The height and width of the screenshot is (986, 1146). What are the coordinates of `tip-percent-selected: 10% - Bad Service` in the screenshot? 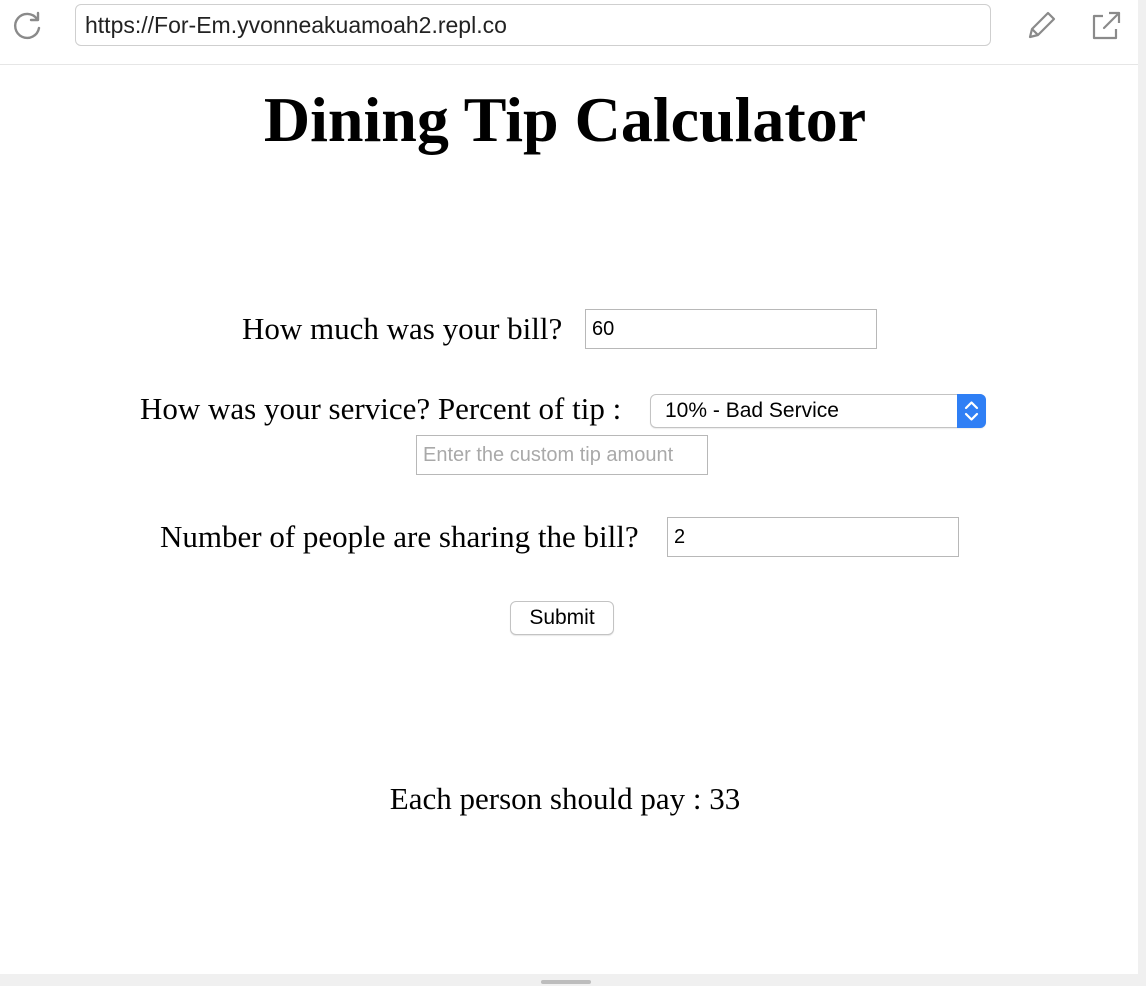 It's located at (752, 410).